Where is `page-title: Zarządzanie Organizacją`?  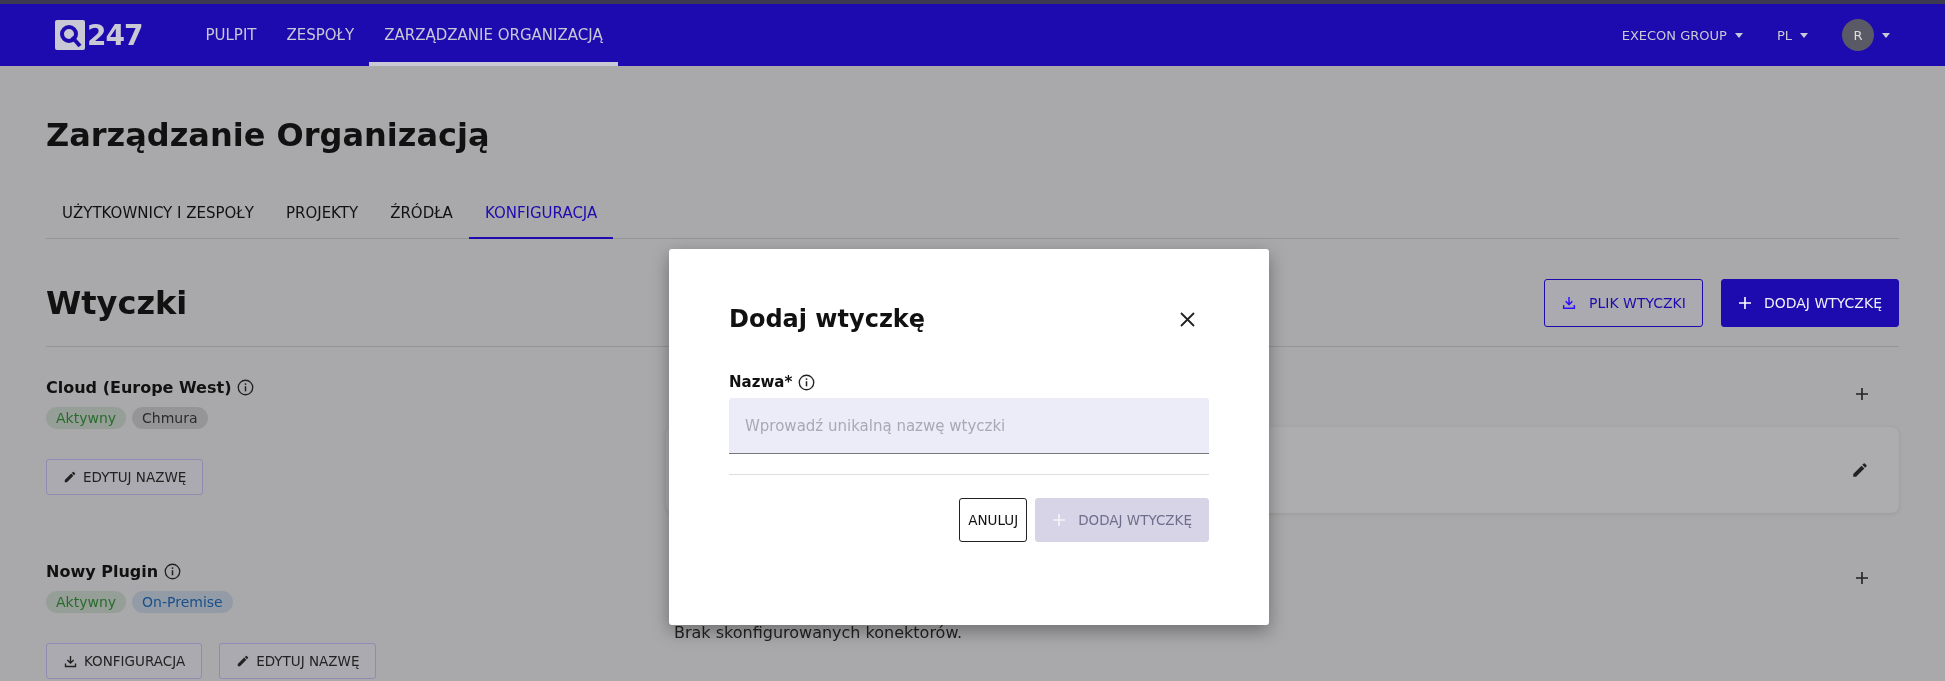
page-title: Zarządzanie Organizacją is located at coordinates (268, 135).